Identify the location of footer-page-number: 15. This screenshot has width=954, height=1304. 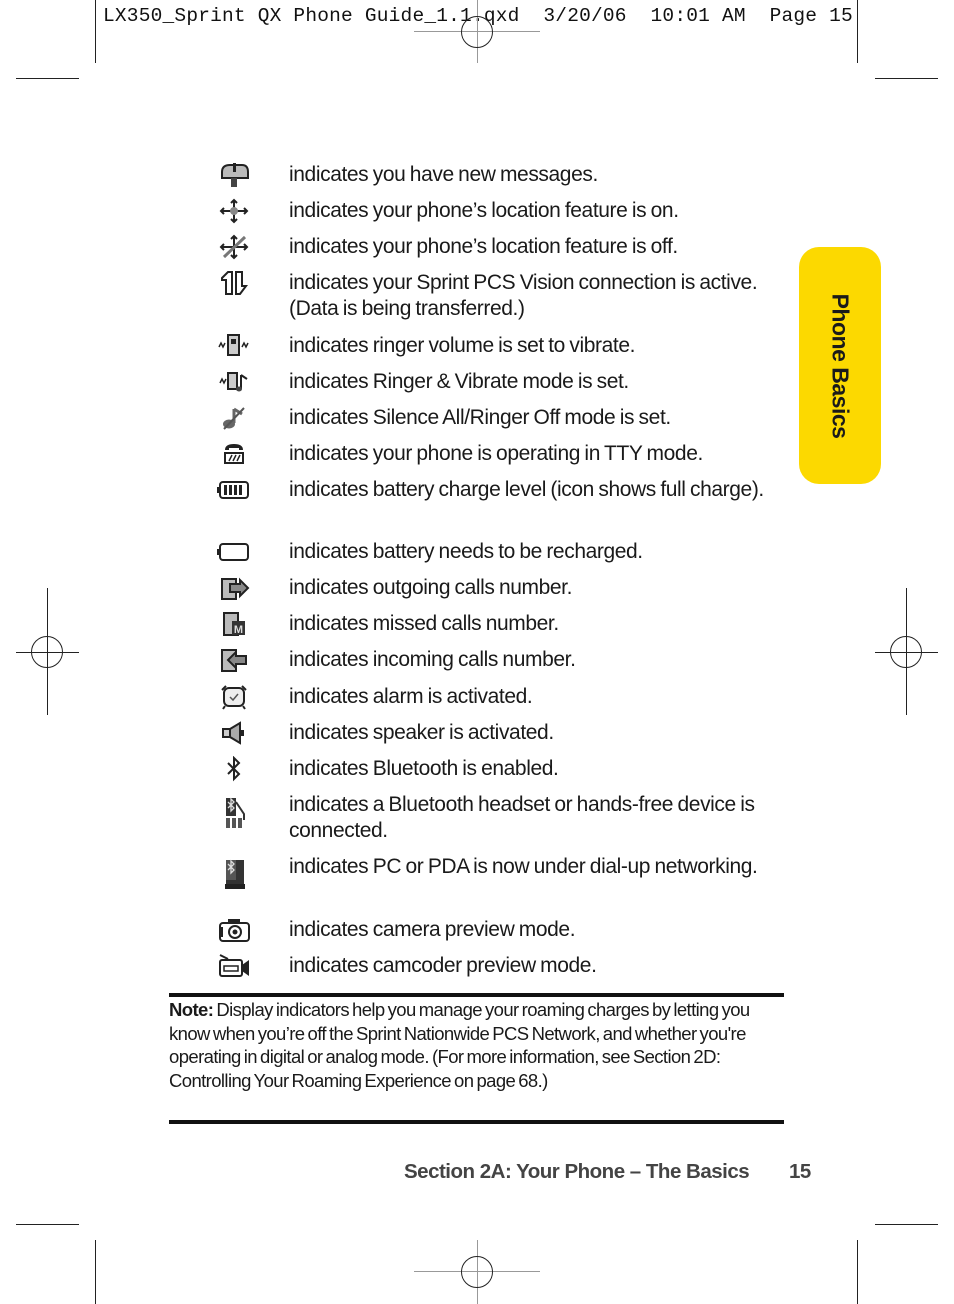
(800, 1171).